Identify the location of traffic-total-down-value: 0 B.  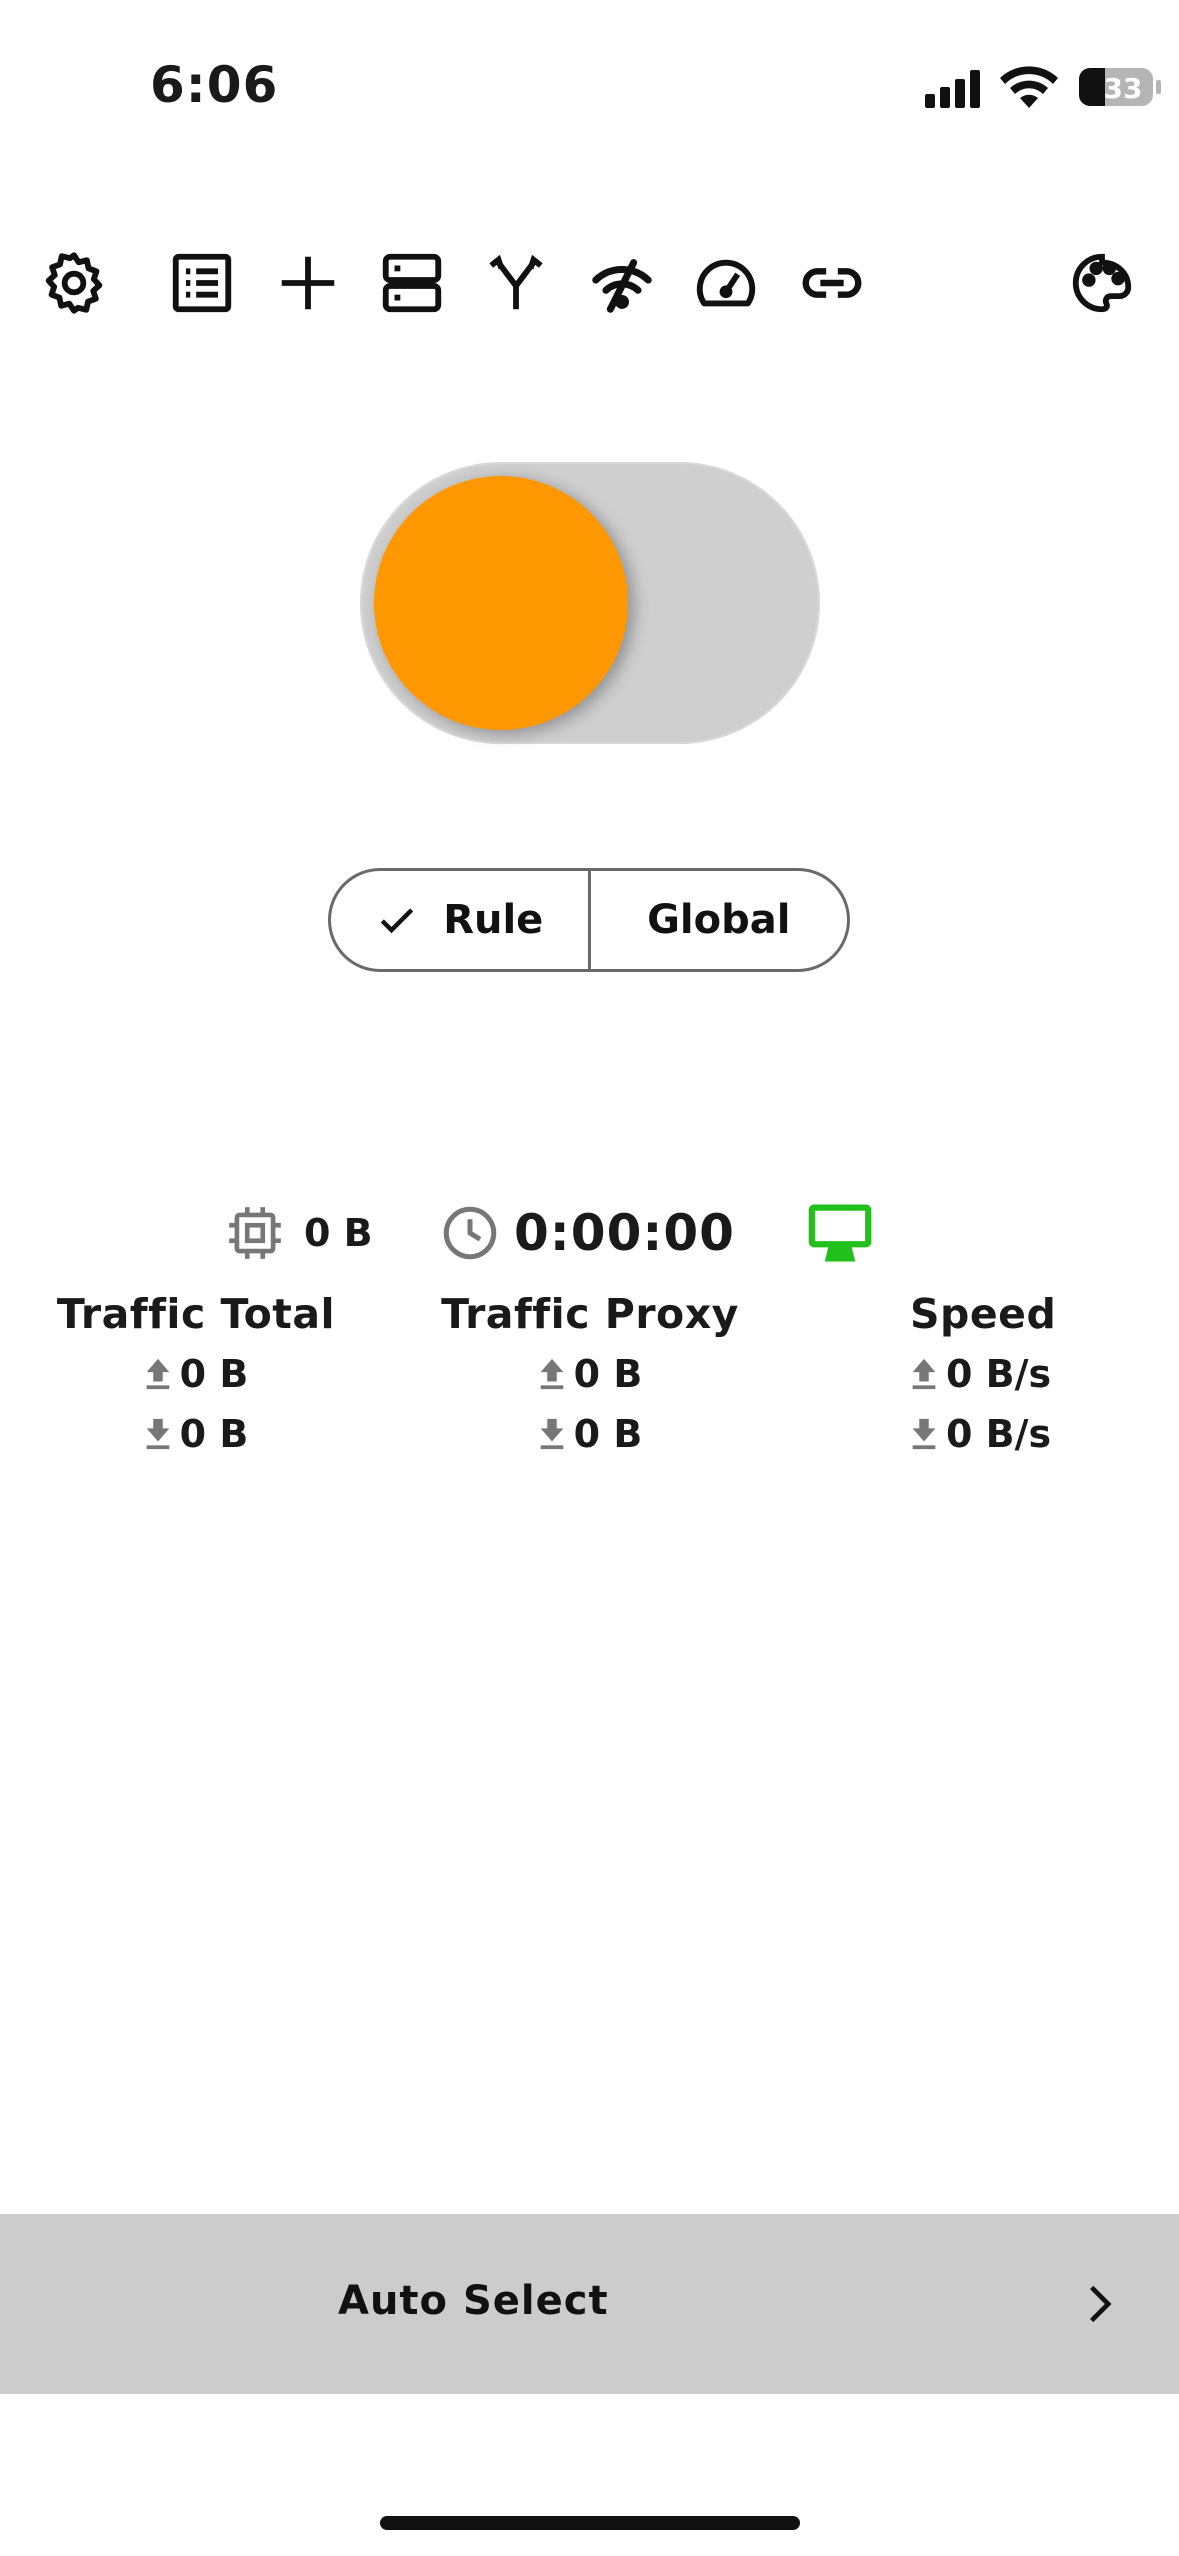
(214, 1434).